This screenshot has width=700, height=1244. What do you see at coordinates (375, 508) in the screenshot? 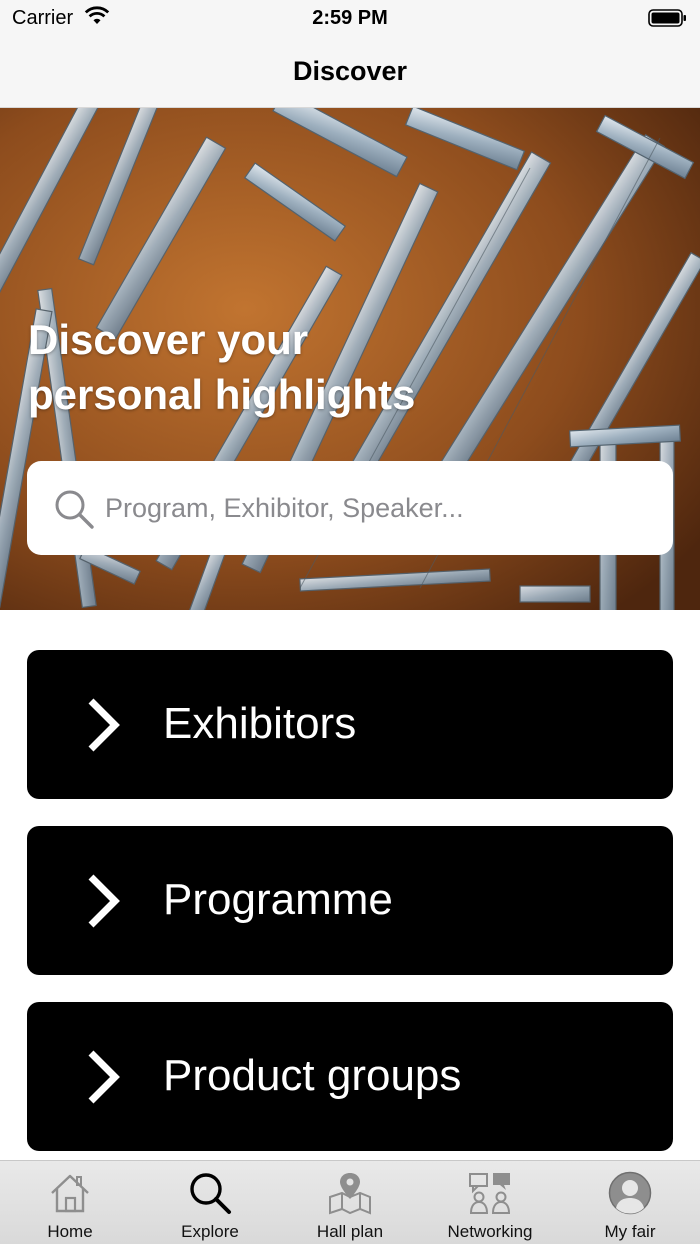
I see `search-input` at bounding box center [375, 508].